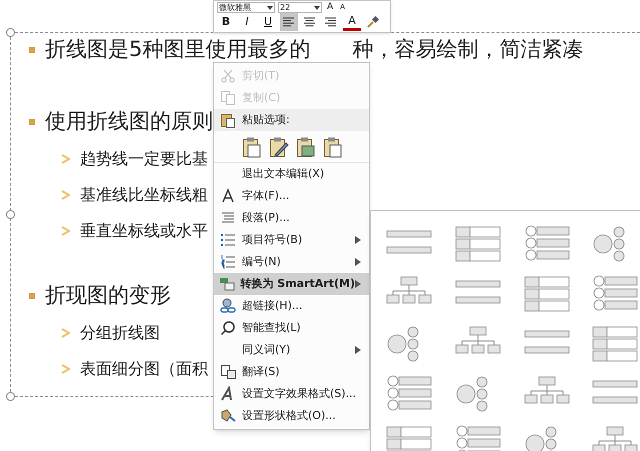  I want to click on sub-bullet-text: 分组折线图, so click(120, 333).